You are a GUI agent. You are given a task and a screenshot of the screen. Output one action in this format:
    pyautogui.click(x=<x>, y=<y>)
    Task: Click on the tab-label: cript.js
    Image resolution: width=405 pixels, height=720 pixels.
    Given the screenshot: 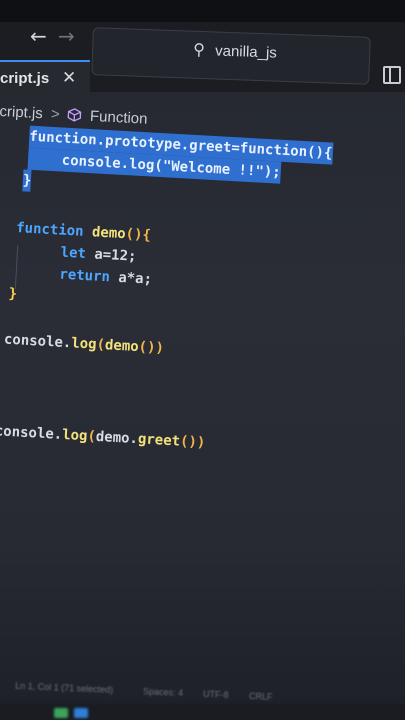 What is the action you would take?
    pyautogui.click(x=25, y=78)
    